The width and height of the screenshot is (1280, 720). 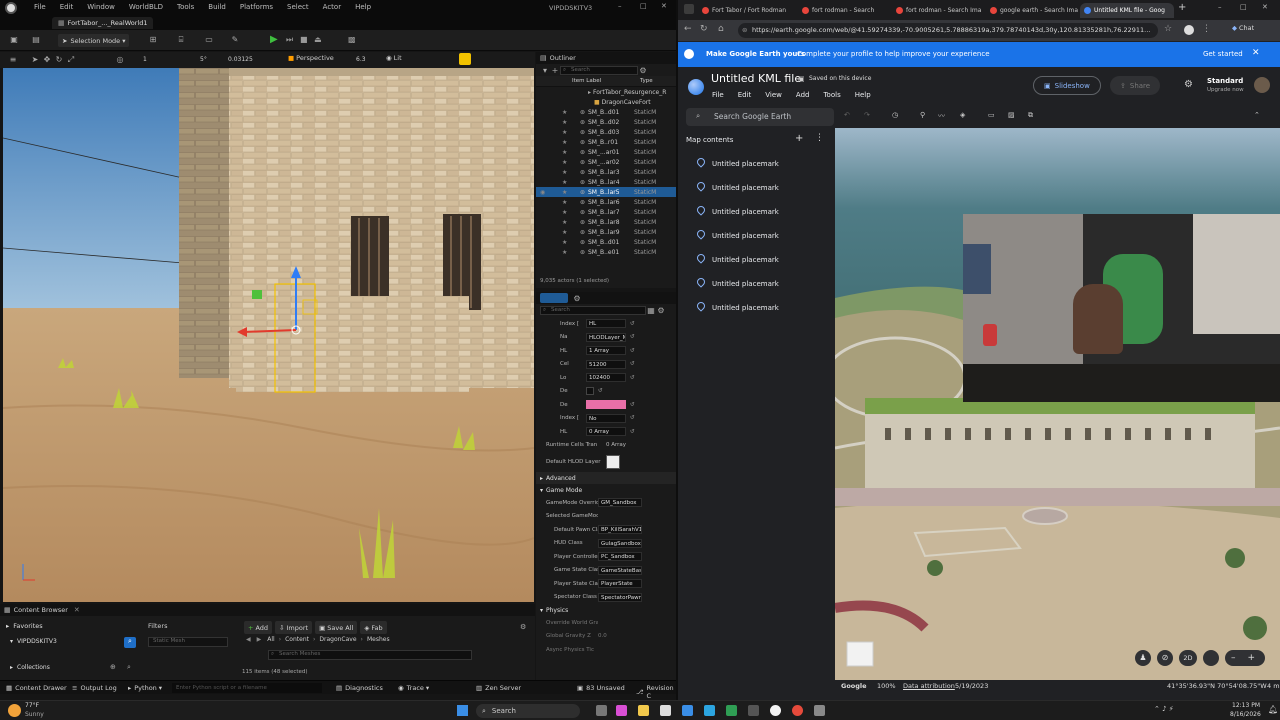 I want to click on search-icon: ⌕, so click(x=130, y=642).